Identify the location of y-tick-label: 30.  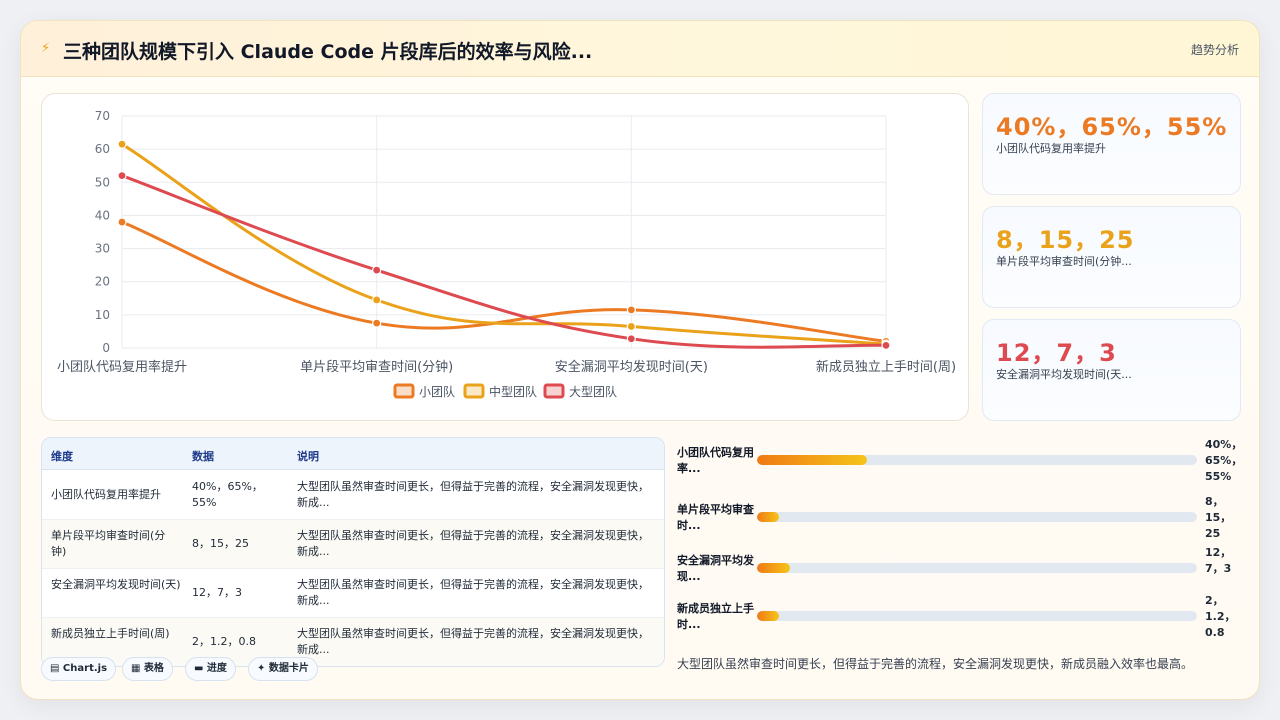
(102, 249).